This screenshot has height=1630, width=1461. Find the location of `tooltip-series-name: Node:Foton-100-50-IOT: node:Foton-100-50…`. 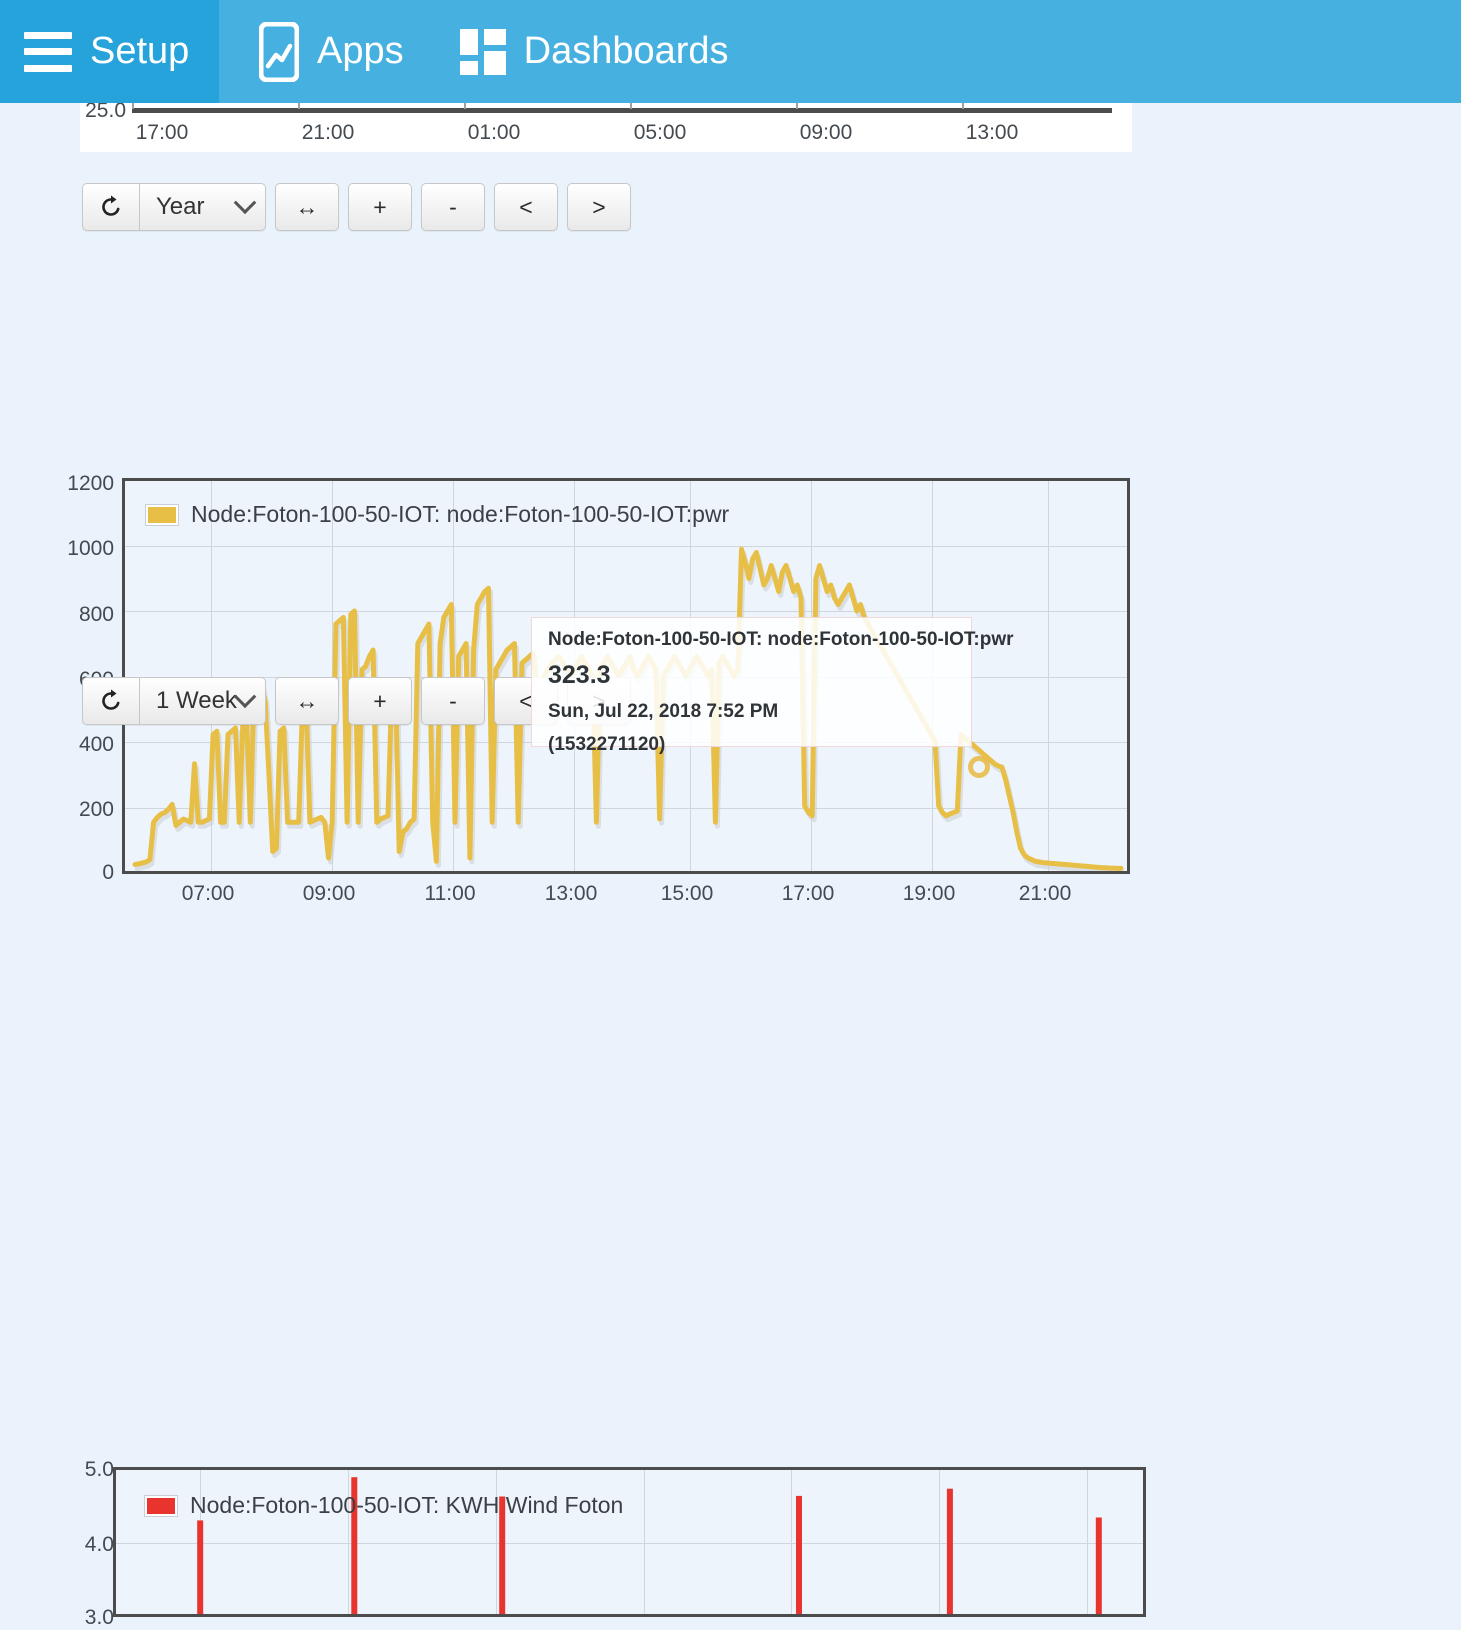

tooltip-series-name: Node:Foton-100-50-IOT: node:Foton-100-50… is located at coordinates (781, 639).